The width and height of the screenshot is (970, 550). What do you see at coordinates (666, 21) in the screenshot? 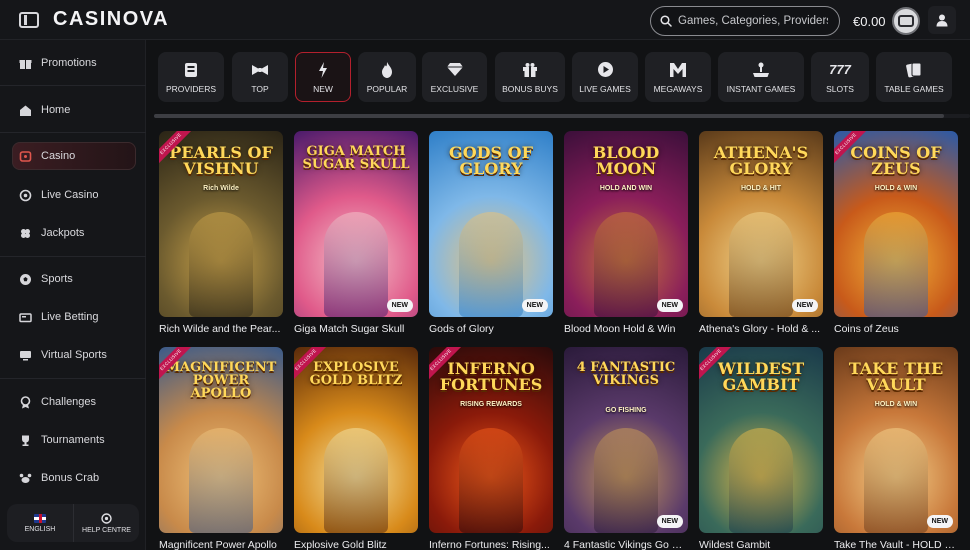
I see `search-icon` at bounding box center [666, 21].